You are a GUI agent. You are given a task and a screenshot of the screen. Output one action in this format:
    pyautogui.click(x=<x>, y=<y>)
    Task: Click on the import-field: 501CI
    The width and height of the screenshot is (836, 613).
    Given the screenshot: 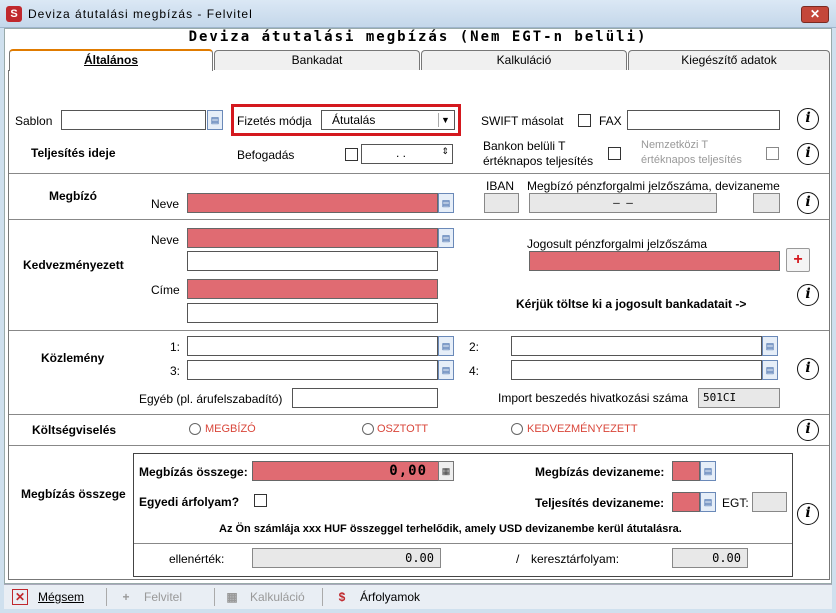 What is the action you would take?
    pyautogui.click(x=739, y=398)
    